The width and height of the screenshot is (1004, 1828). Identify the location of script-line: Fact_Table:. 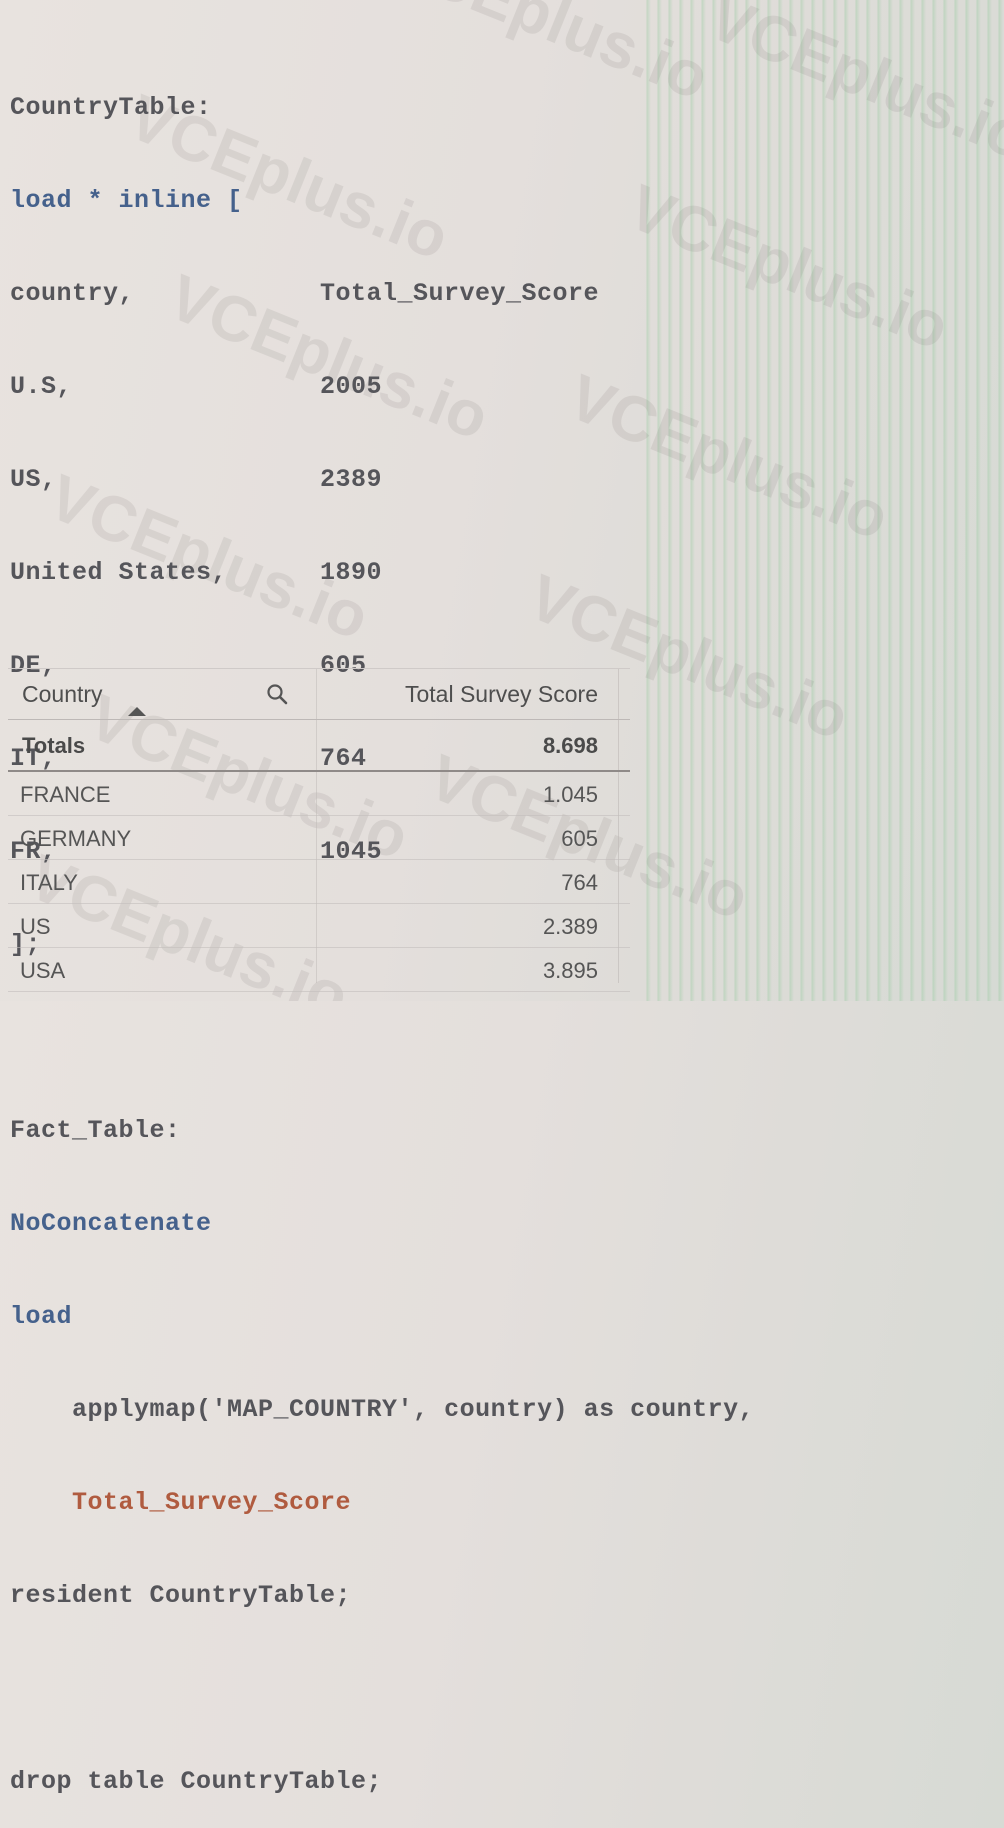
(490, 1130).